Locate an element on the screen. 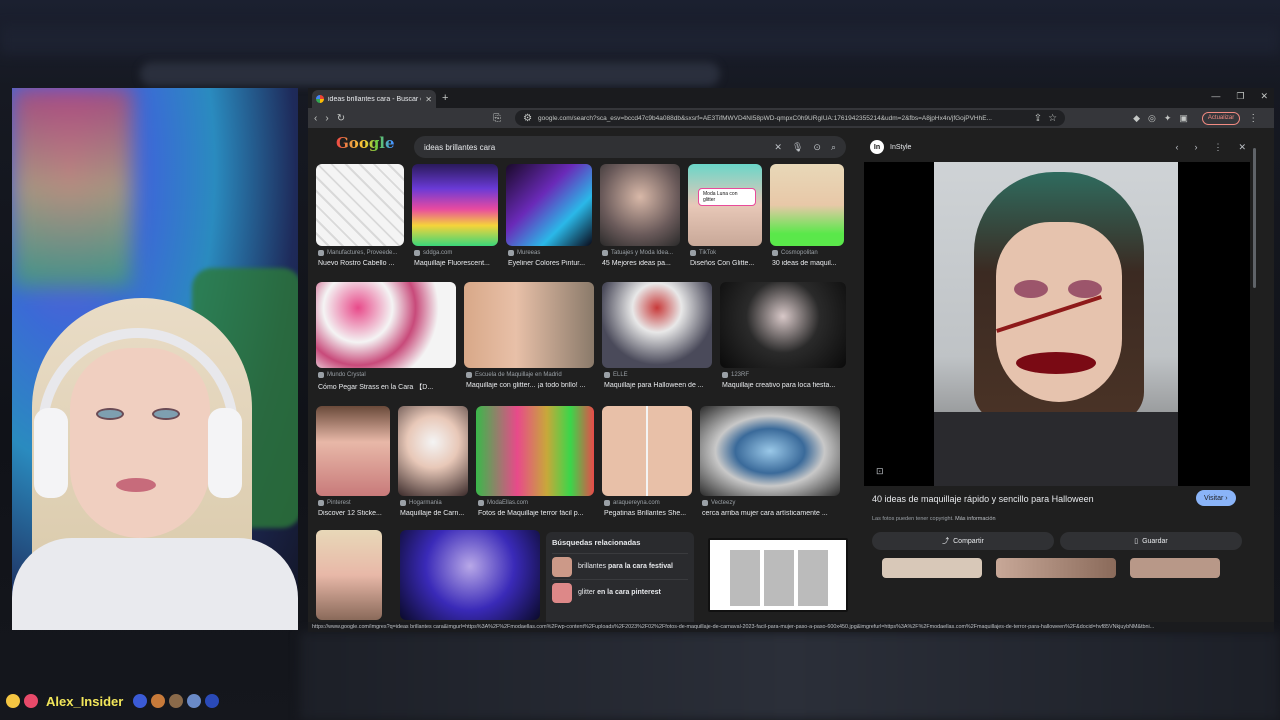  forward-icon: › is located at coordinates (326, 118).